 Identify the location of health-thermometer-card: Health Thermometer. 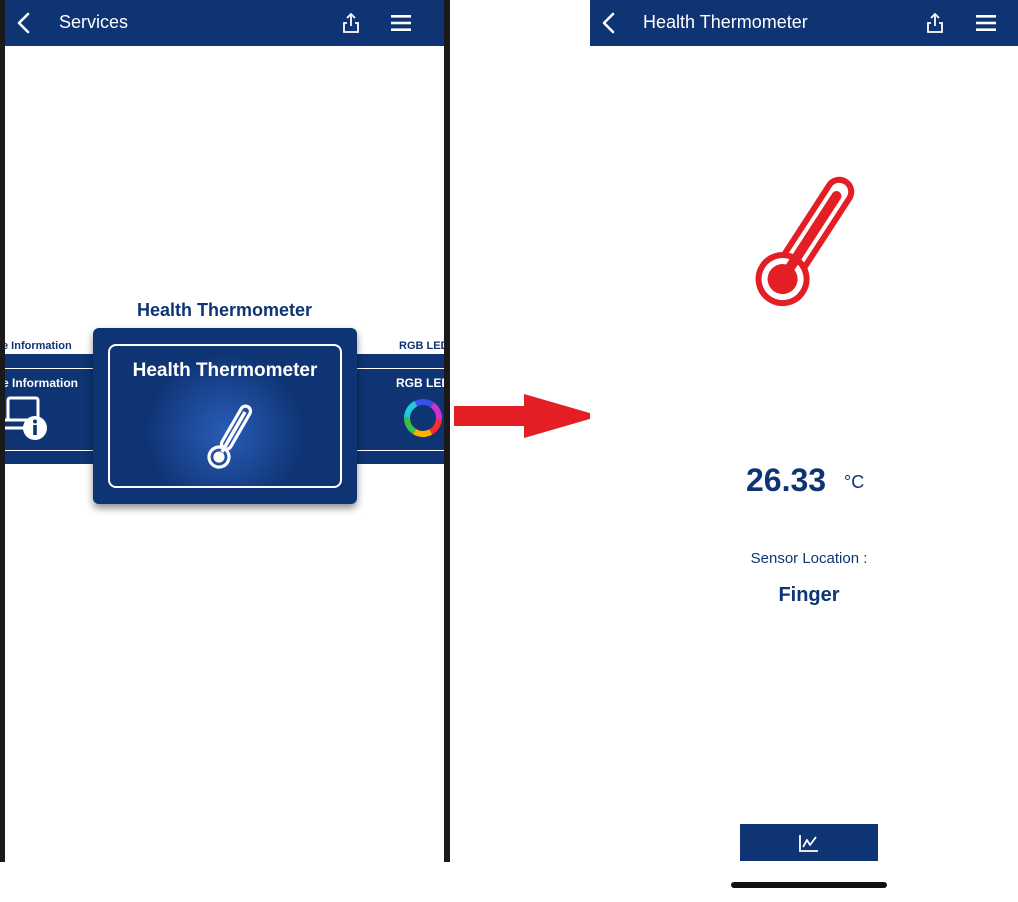
(225, 416).